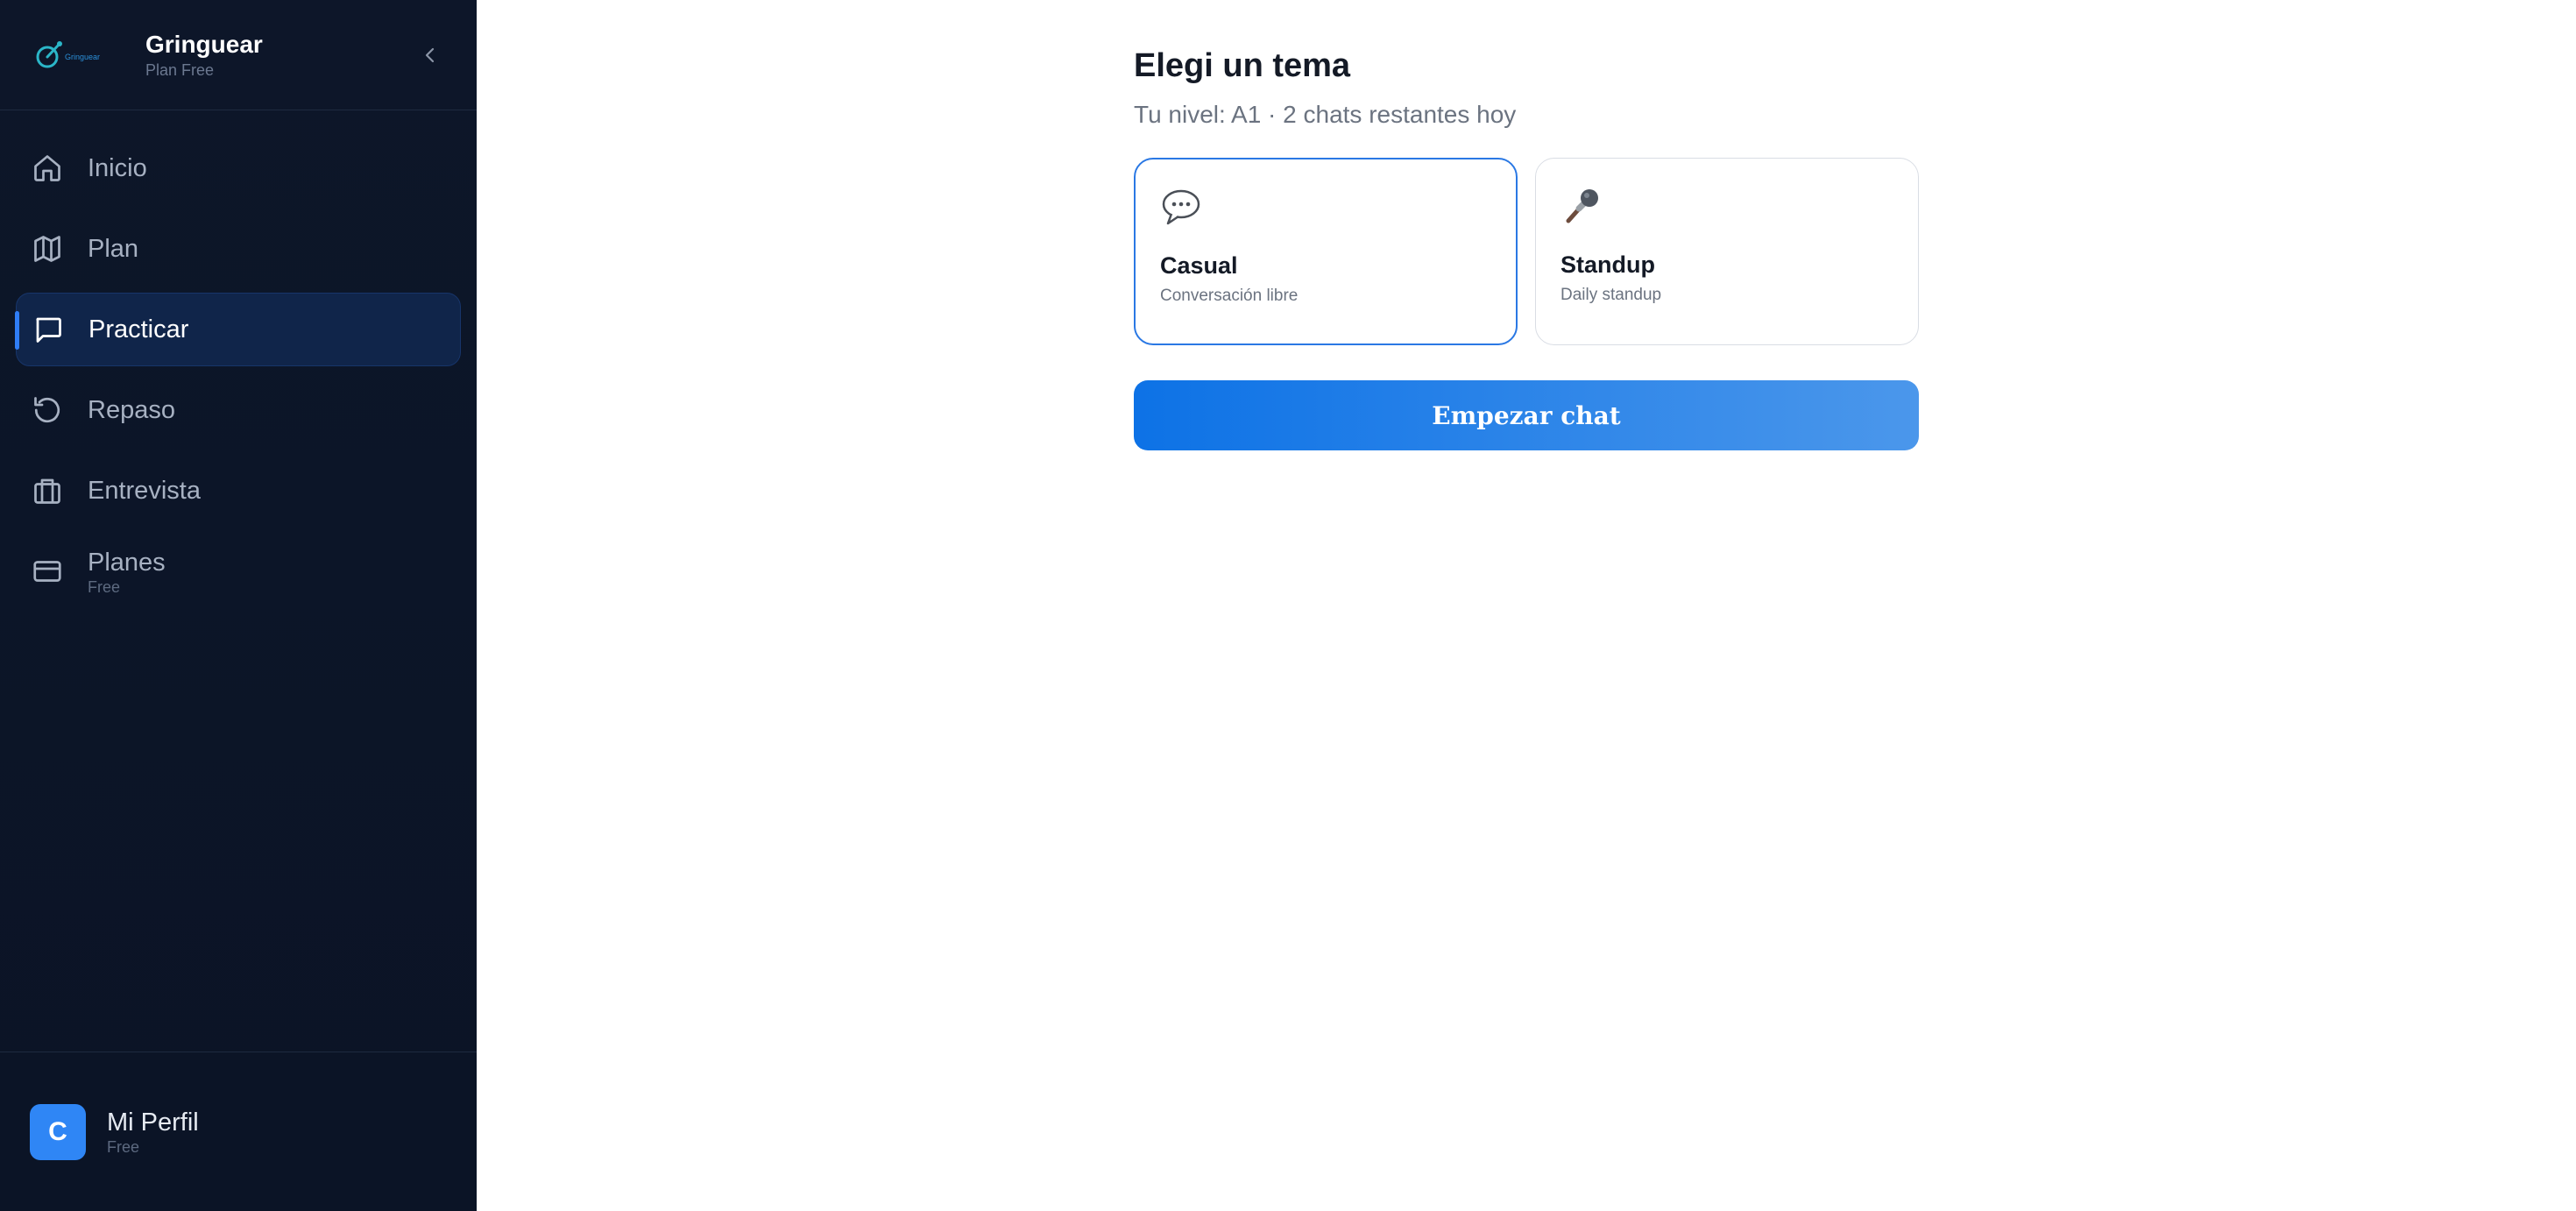  Describe the element at coordinates (48, 329) in the screenshot. I see `chat-icon` at that location.